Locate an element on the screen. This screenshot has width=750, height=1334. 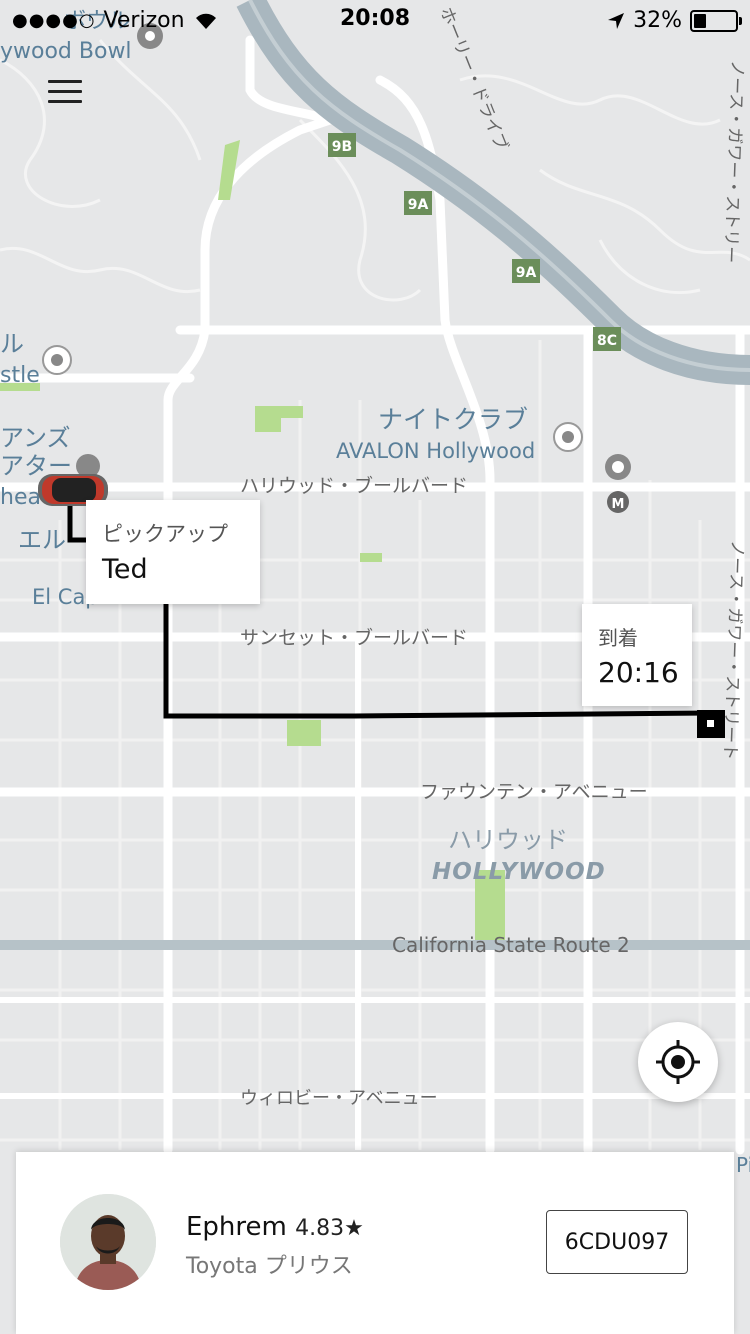
map-label: アンズ is located at coordinates (35, 438).